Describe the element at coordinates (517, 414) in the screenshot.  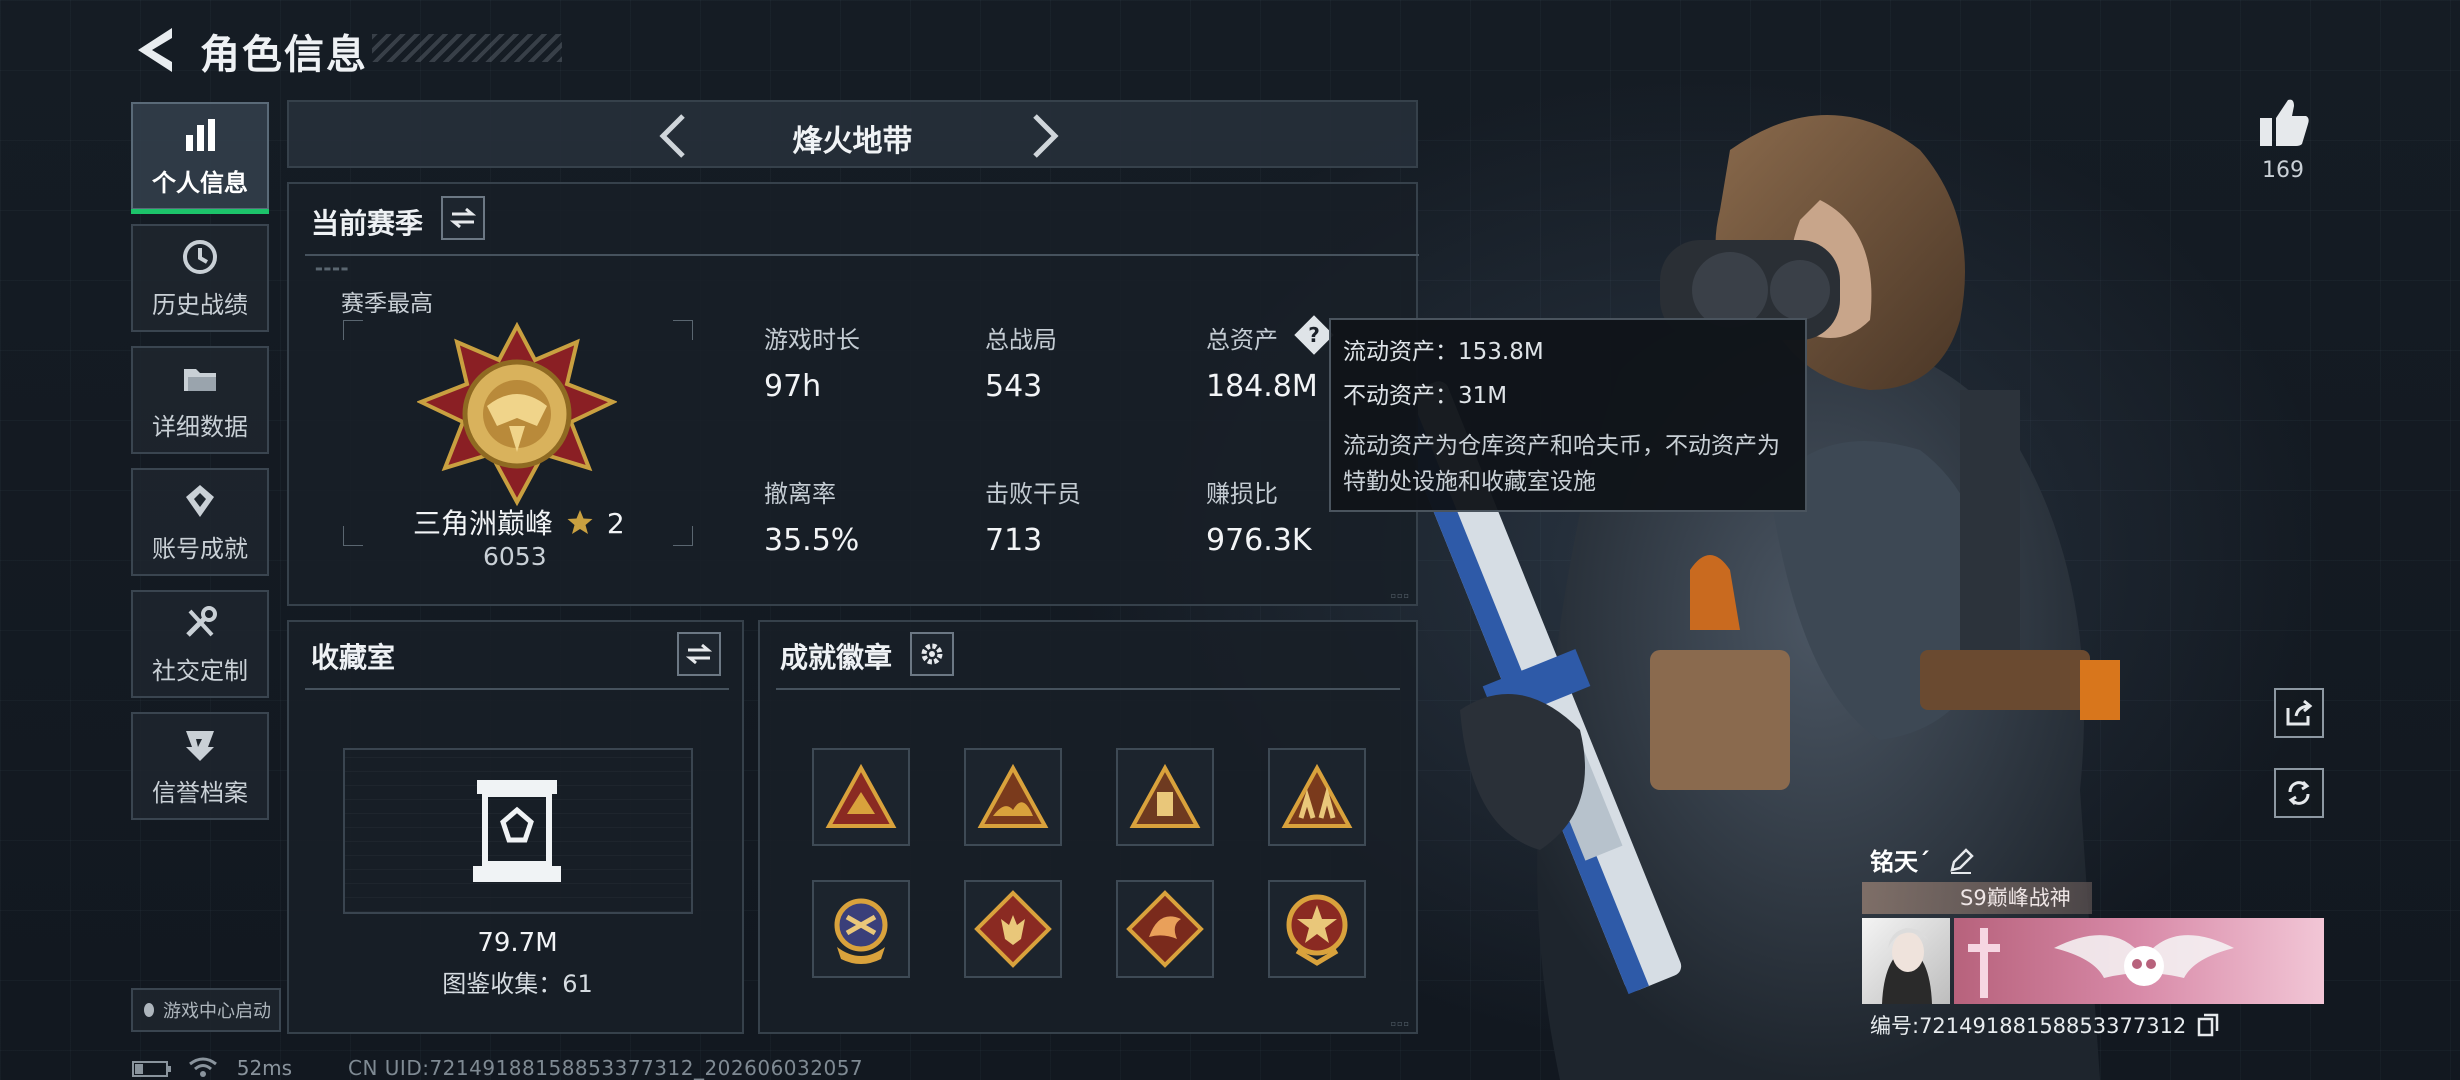
I see `rank-emblem-icon` at that location.